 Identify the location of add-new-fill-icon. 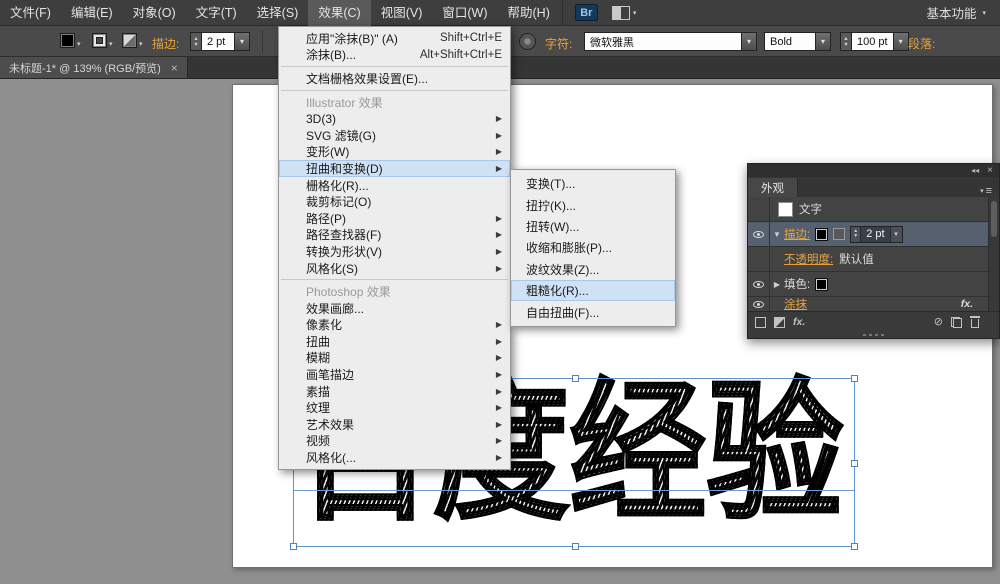
(779, 322).